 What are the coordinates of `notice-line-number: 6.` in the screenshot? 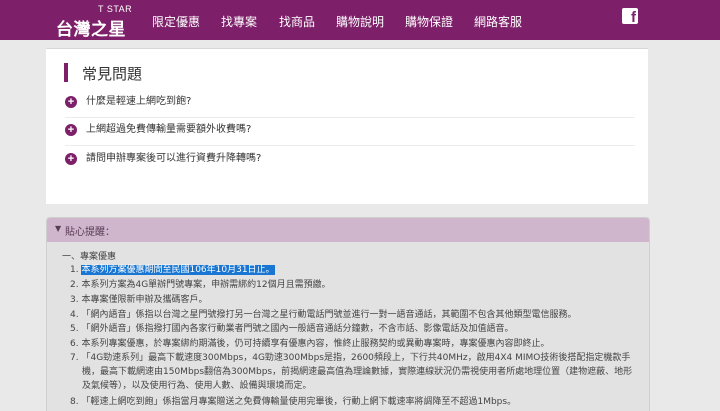 It's located at (74, 344).